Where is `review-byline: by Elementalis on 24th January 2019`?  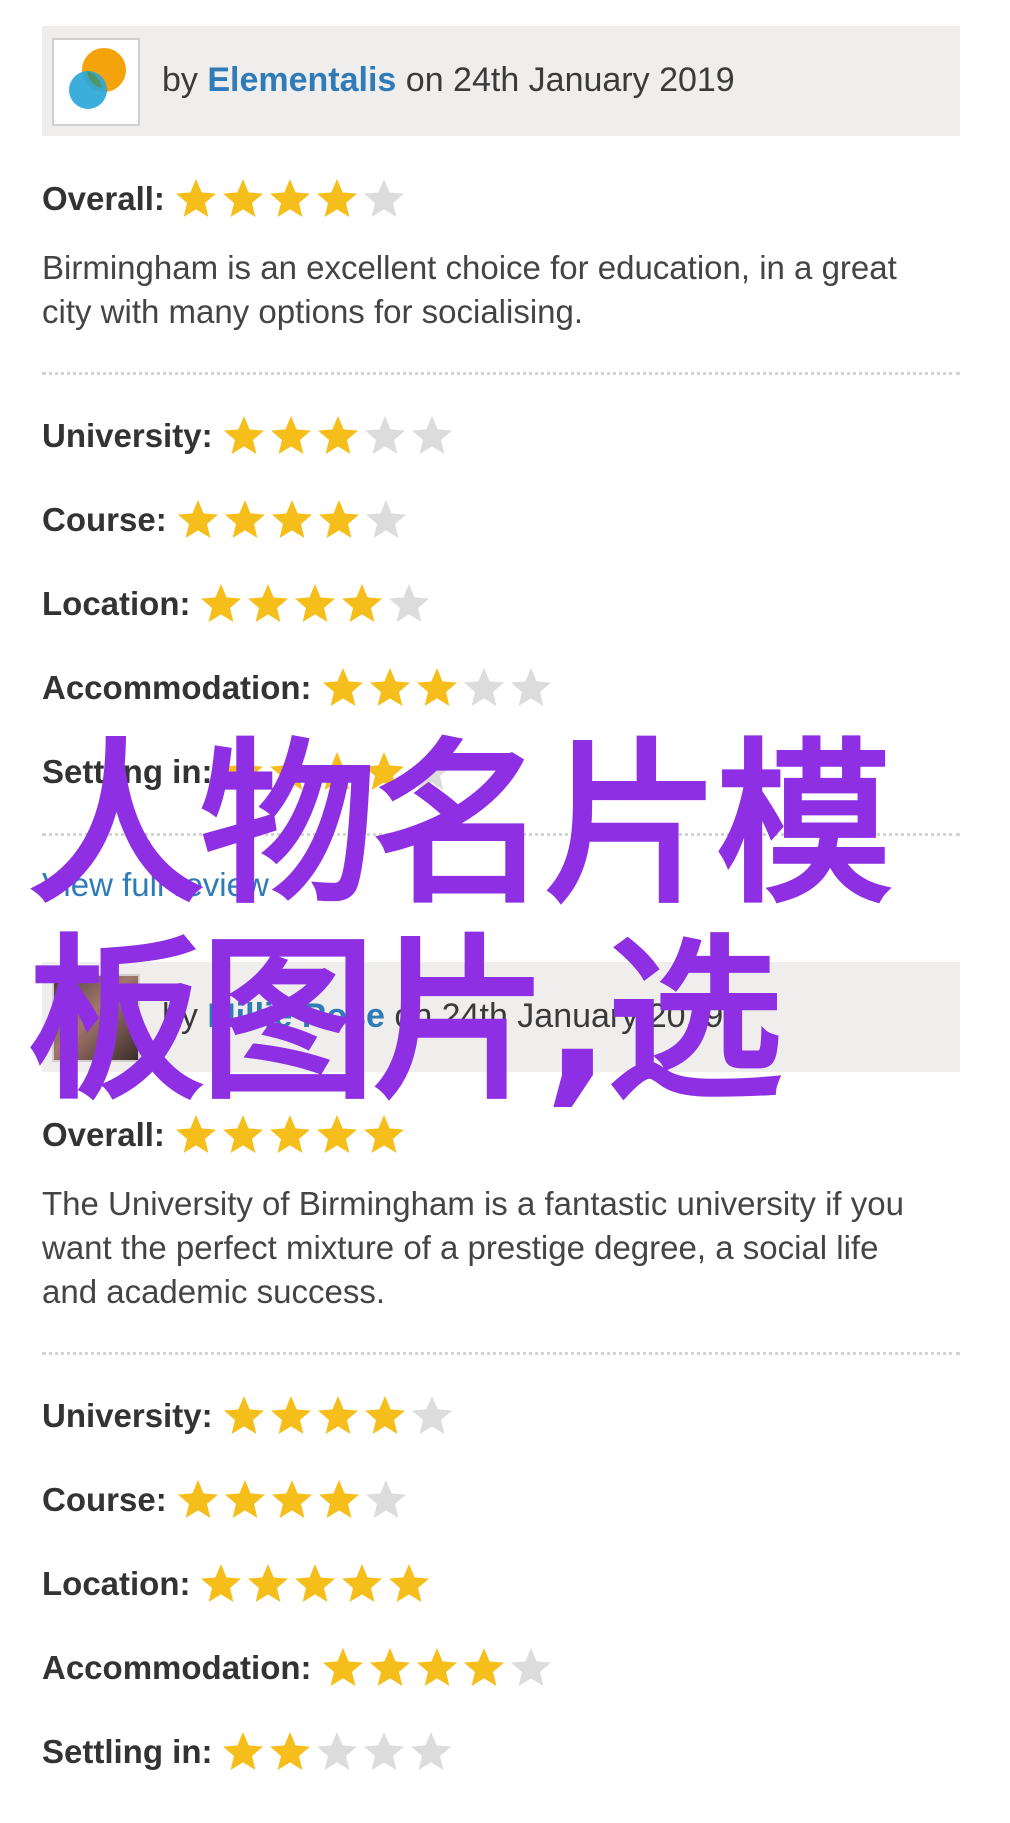 review-byline: by Elementalis on 24th January 2019 is located at coordinates (448, 80).